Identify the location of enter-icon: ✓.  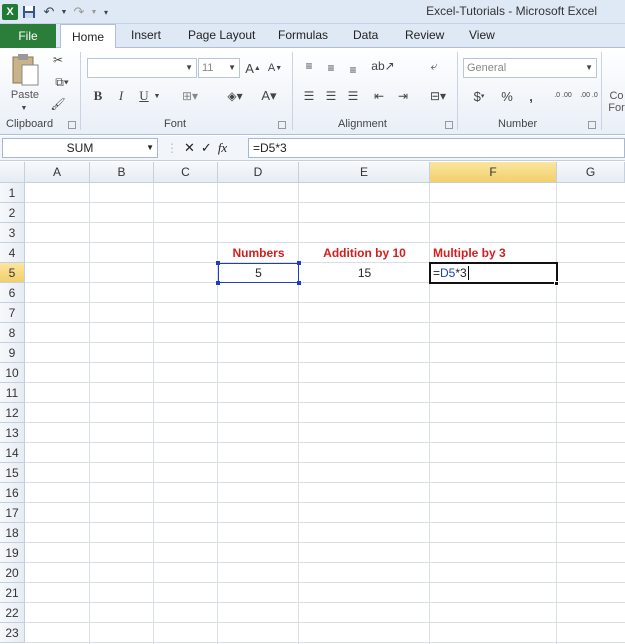
(206, 148).